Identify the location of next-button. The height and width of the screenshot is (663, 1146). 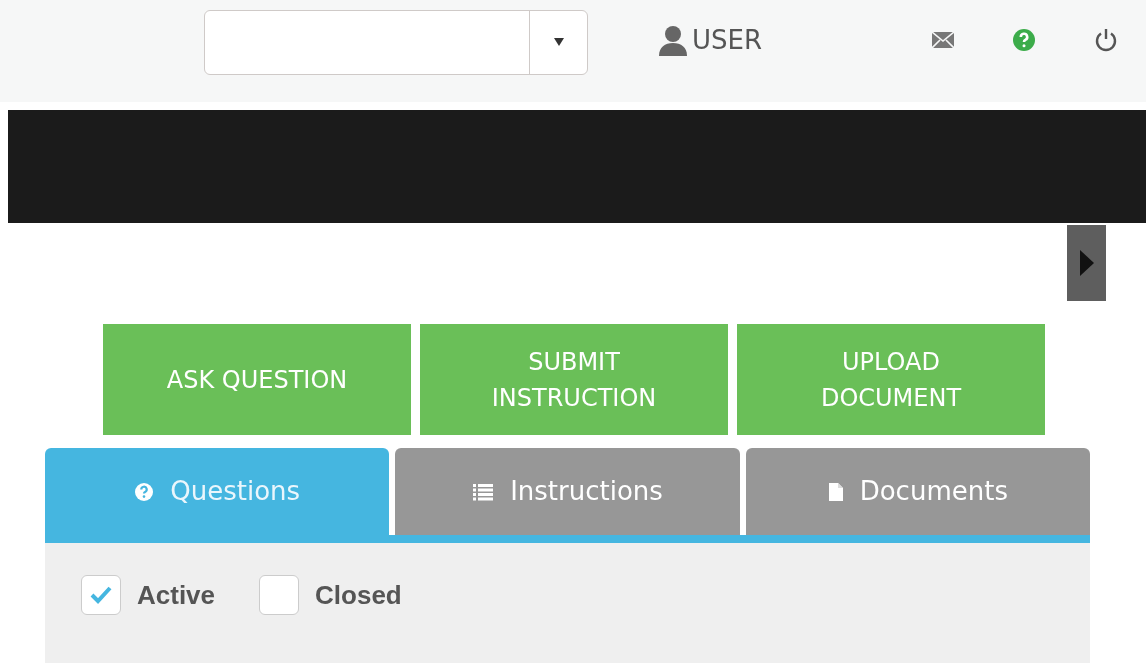
(1086, 263).